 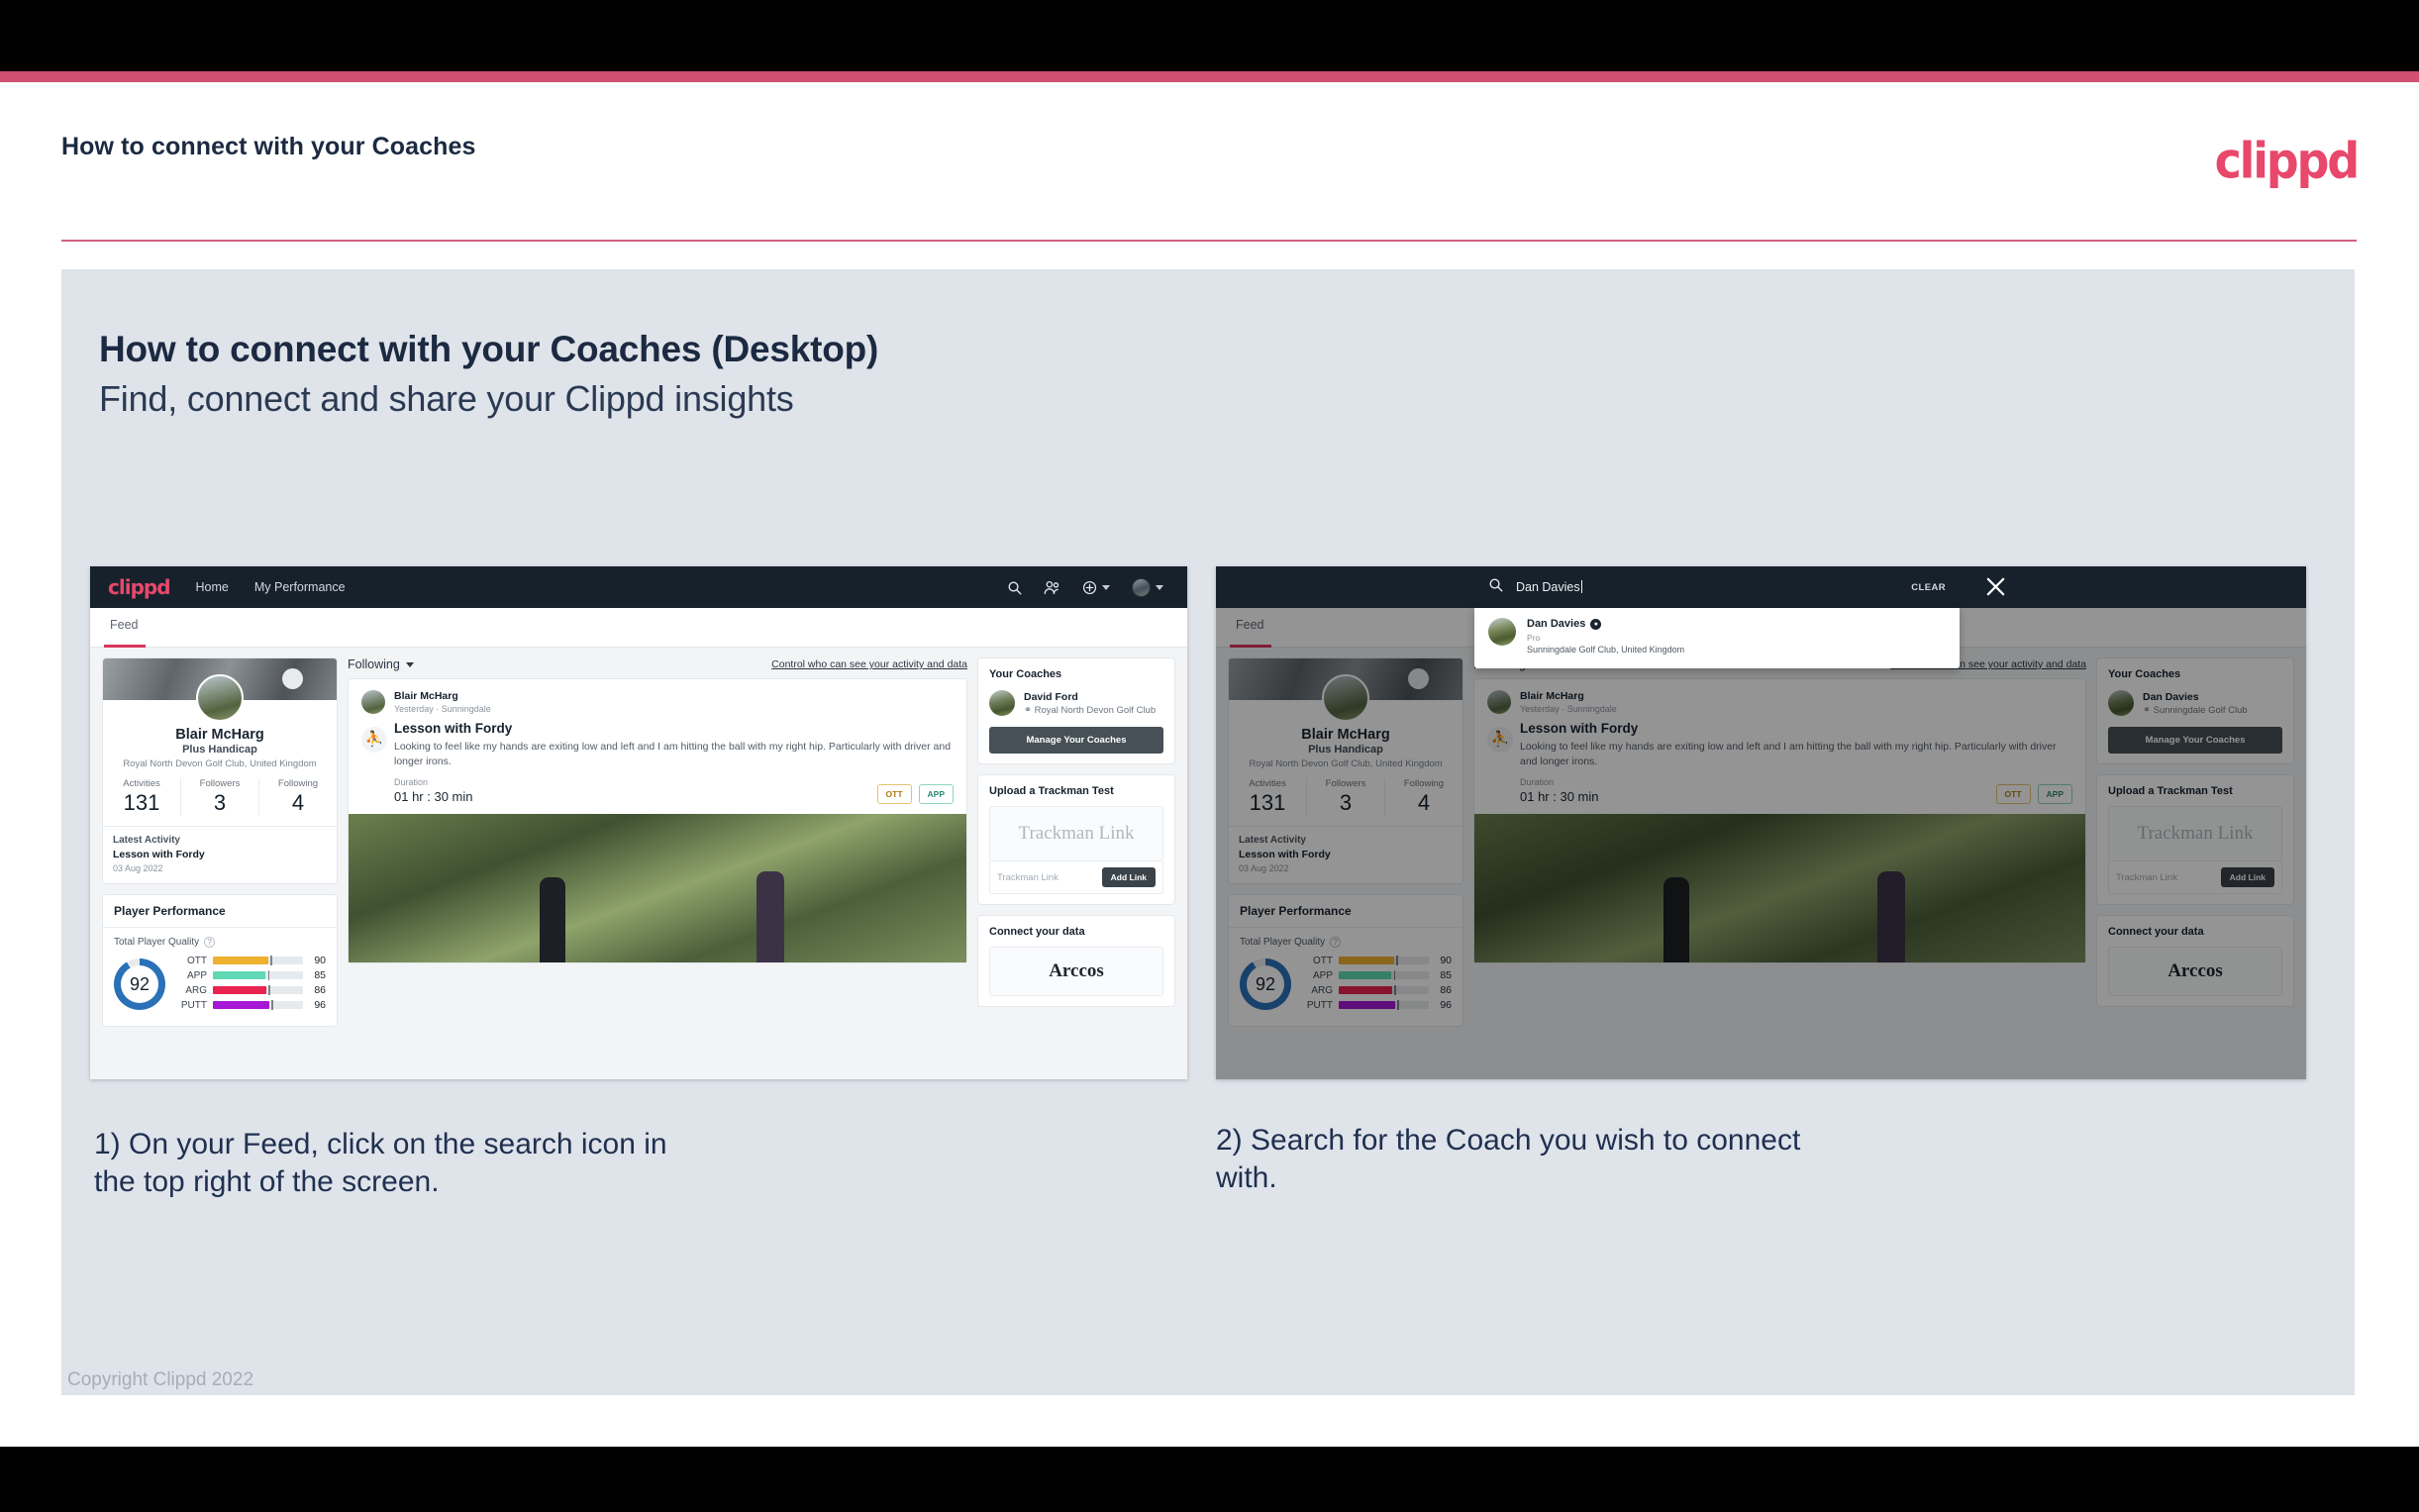 I want to click on top-letterbox-bar, so click(x=1209, y=35).